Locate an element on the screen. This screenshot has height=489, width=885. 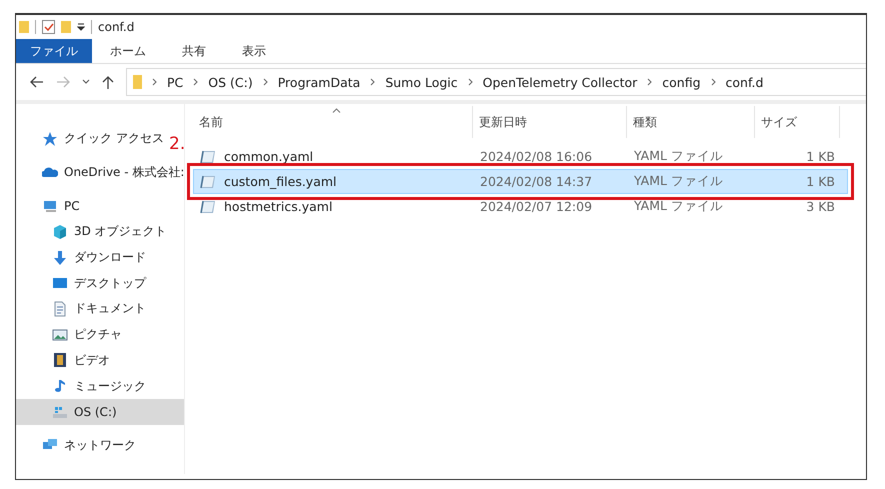
video-icon is located at coordinates (60, 360).